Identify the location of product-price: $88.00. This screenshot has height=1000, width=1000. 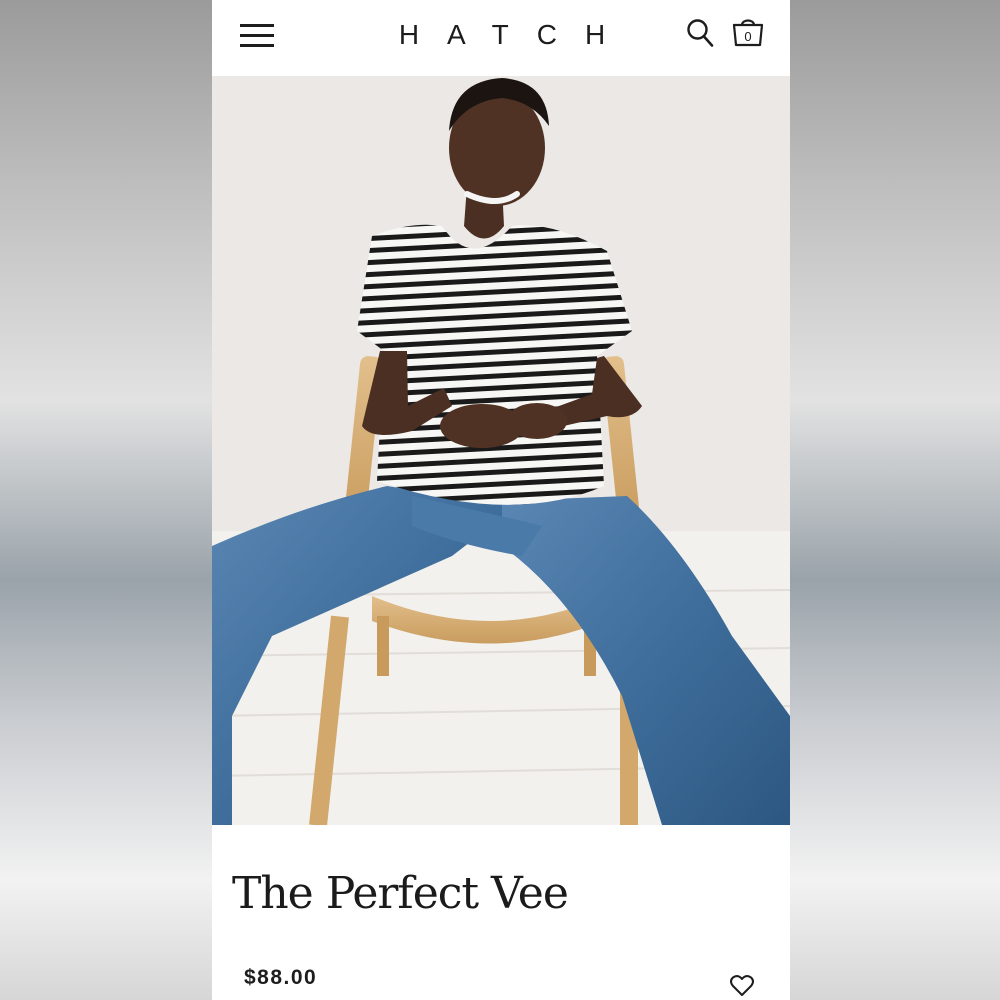
(281, 977).